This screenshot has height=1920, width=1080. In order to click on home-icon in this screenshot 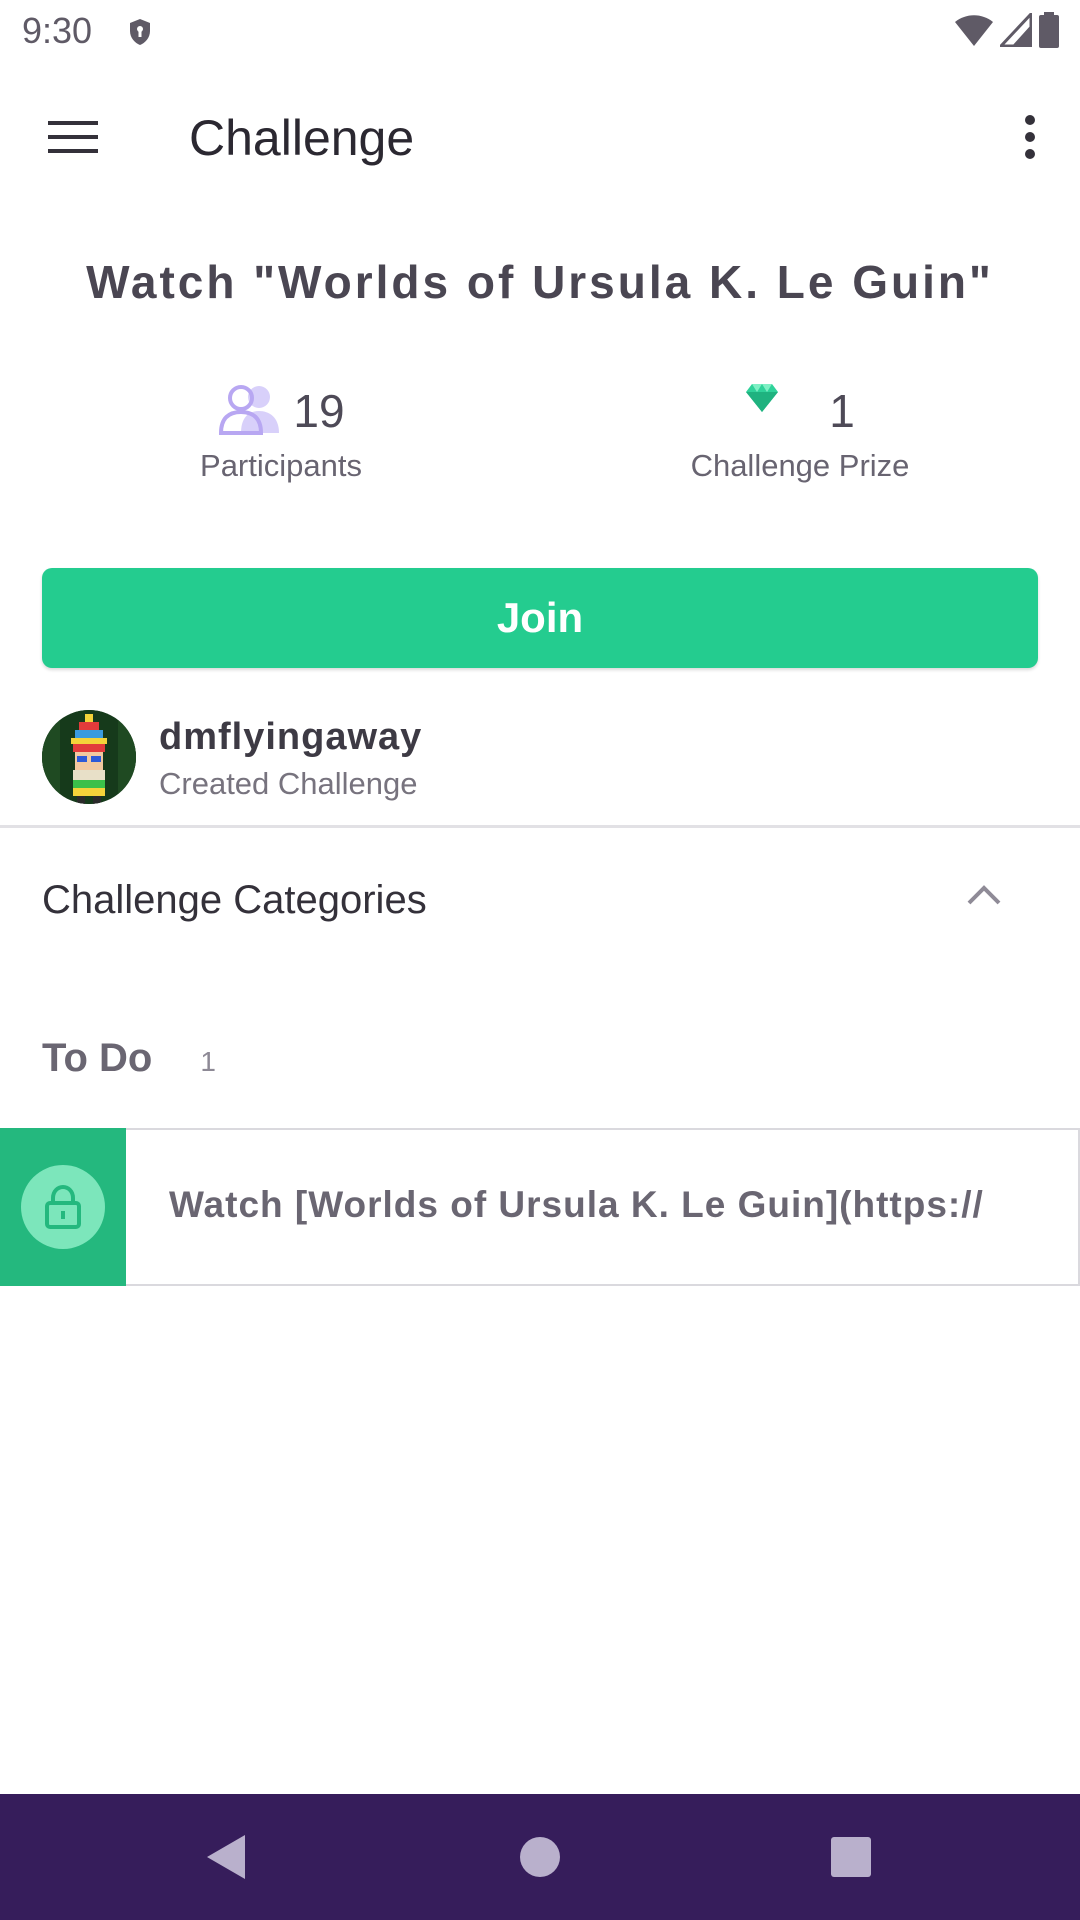, I will do `click(540, 1857)`.